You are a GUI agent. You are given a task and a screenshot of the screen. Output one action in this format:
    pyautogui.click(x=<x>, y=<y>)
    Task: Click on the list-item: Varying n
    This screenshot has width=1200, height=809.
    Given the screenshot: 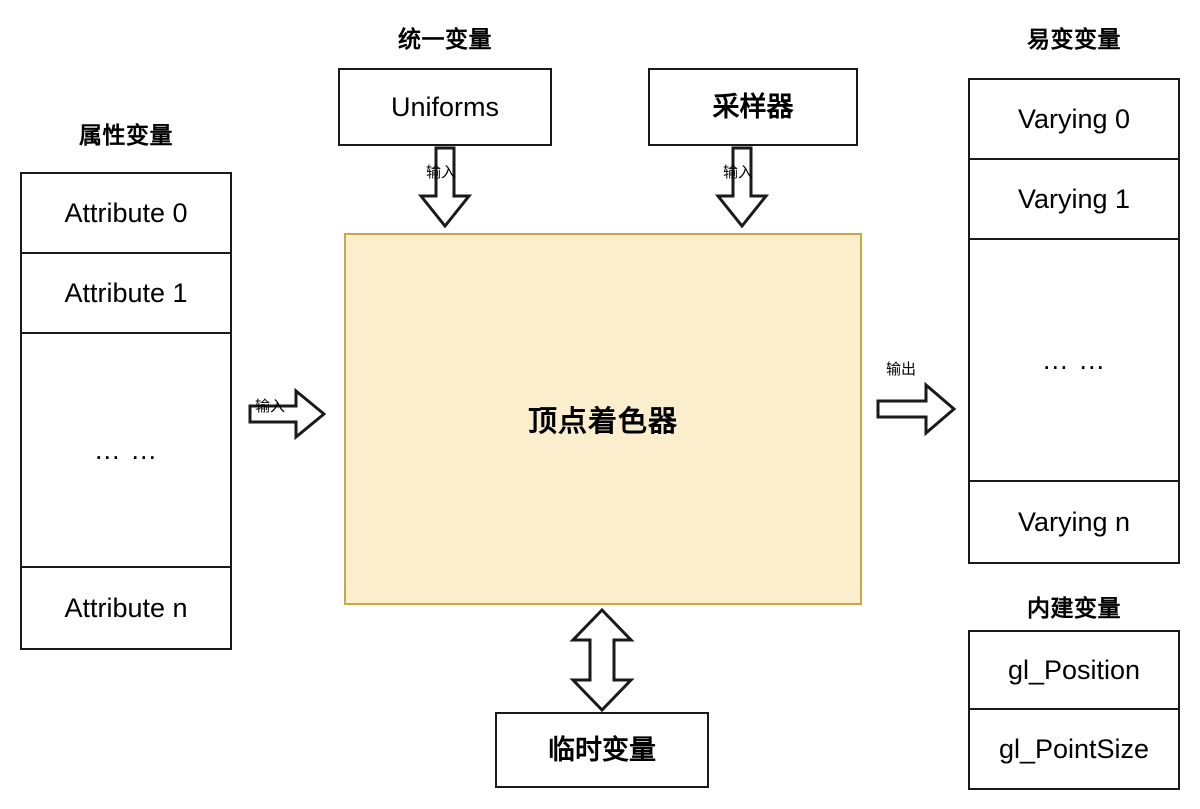 What is the action you would take?
    pyautogui.click(x=1074, y=522)
    